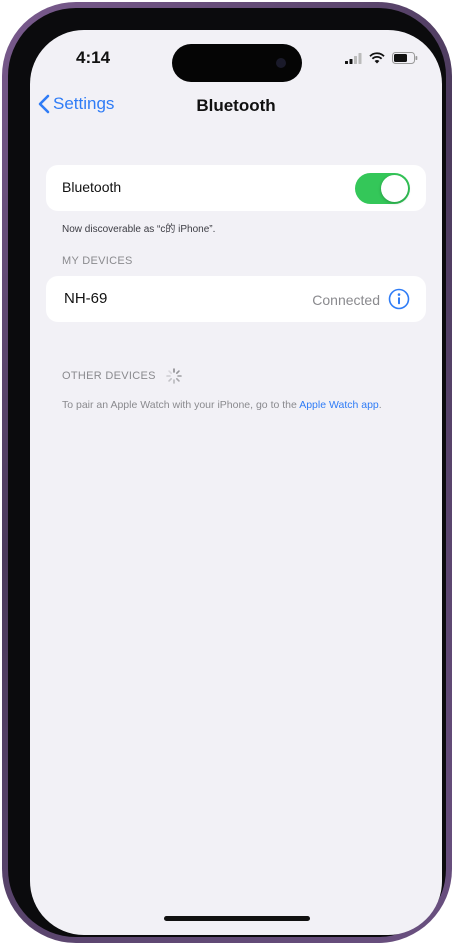  Describe the element at coordinates (236, 299) in the screenshot. I see `device-row: NH-69 Connected` at that location.